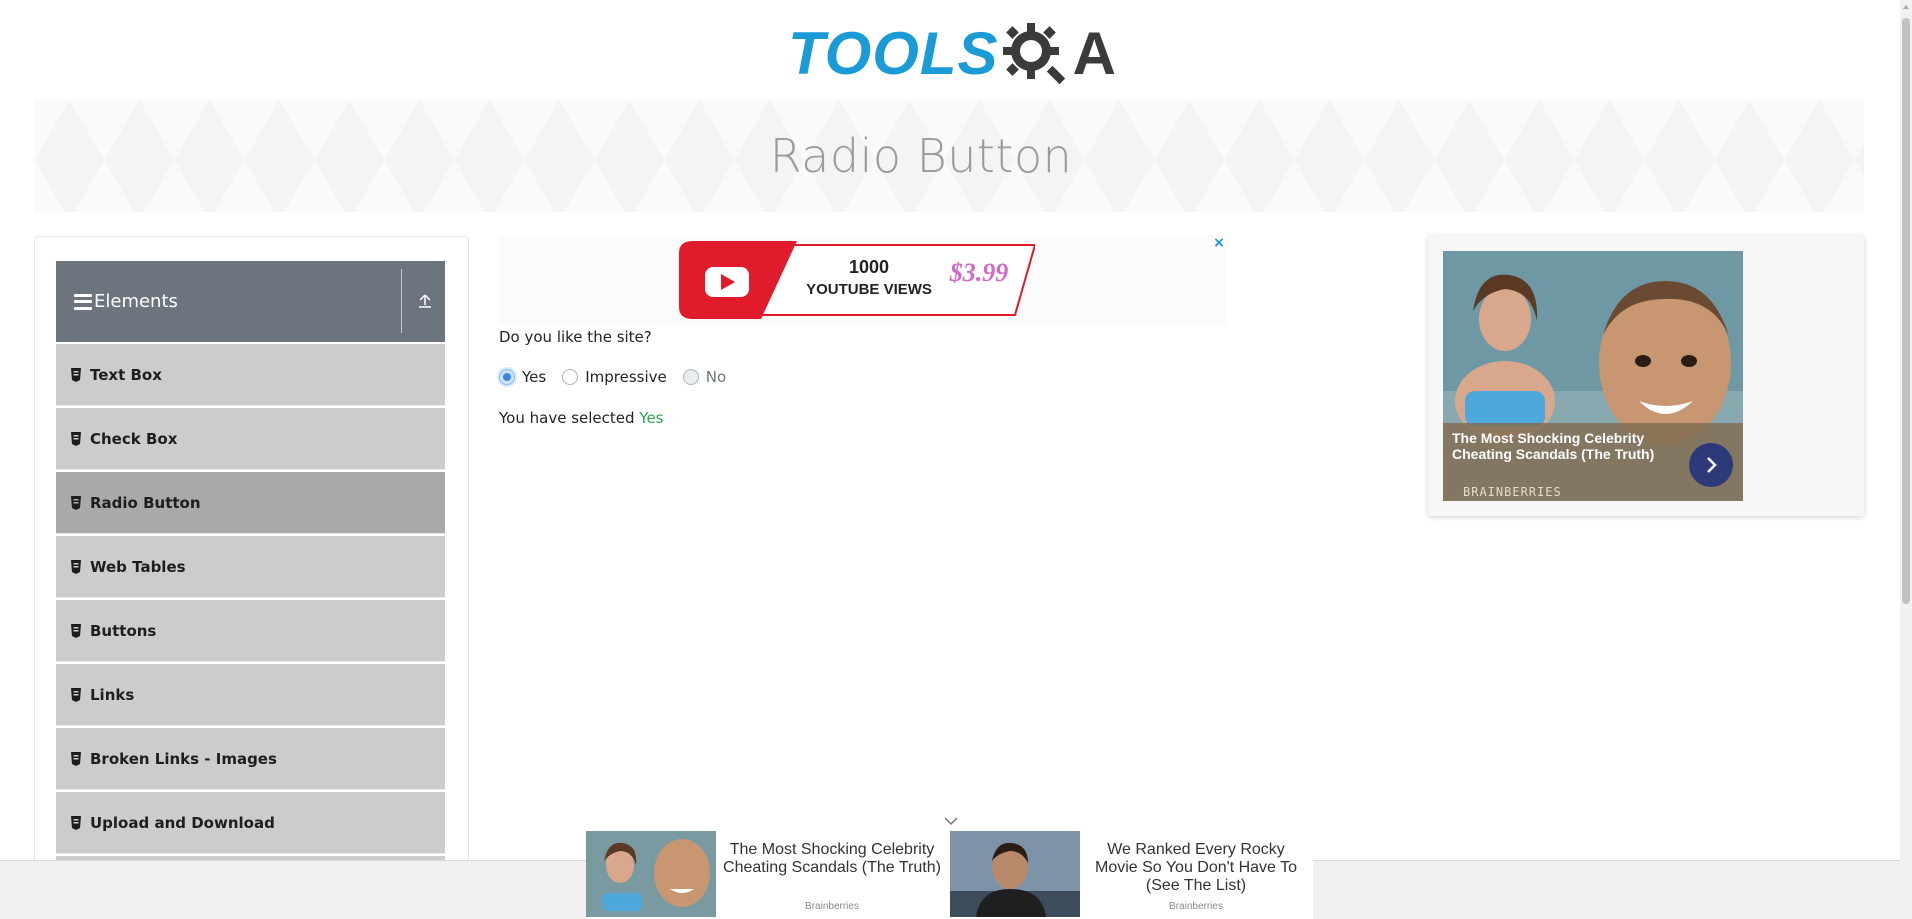 This screenshot has width=1912, height=919. What do you see at coordinates (507, 377) in the screenshot?
I see `radio-yes` at bounding box center [507, 377].